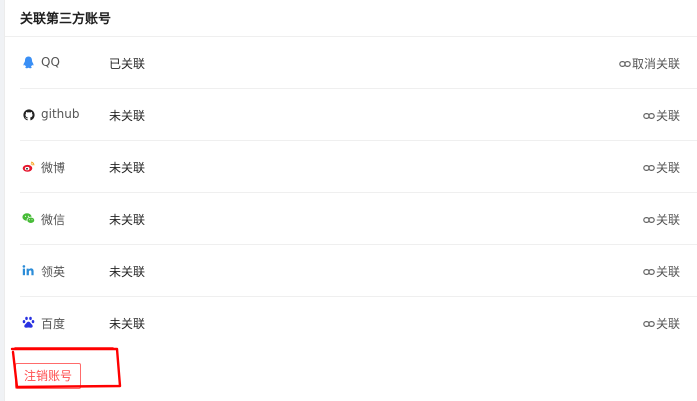  I want to click on link-baidu-button: 关联, so click(661, 323).